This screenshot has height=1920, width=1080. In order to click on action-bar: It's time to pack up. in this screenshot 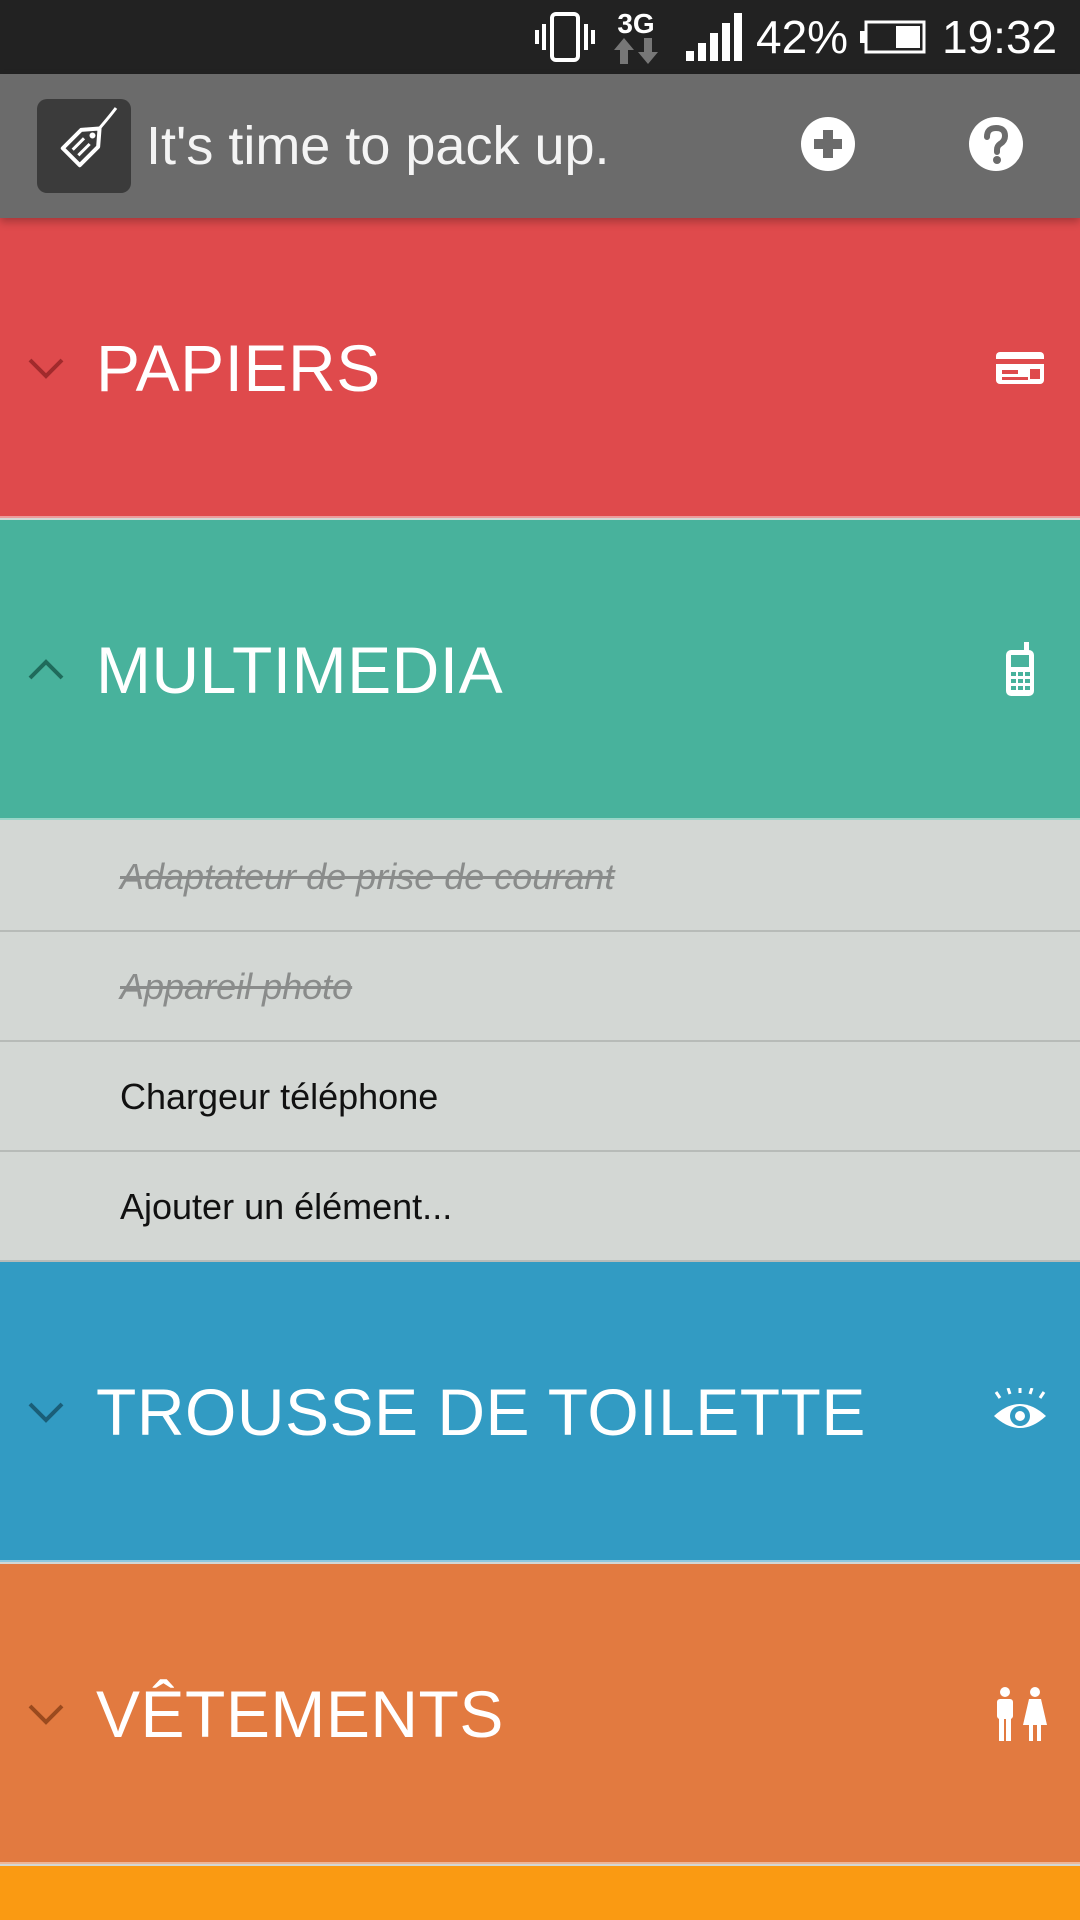, I will do `click(540, 146)`.